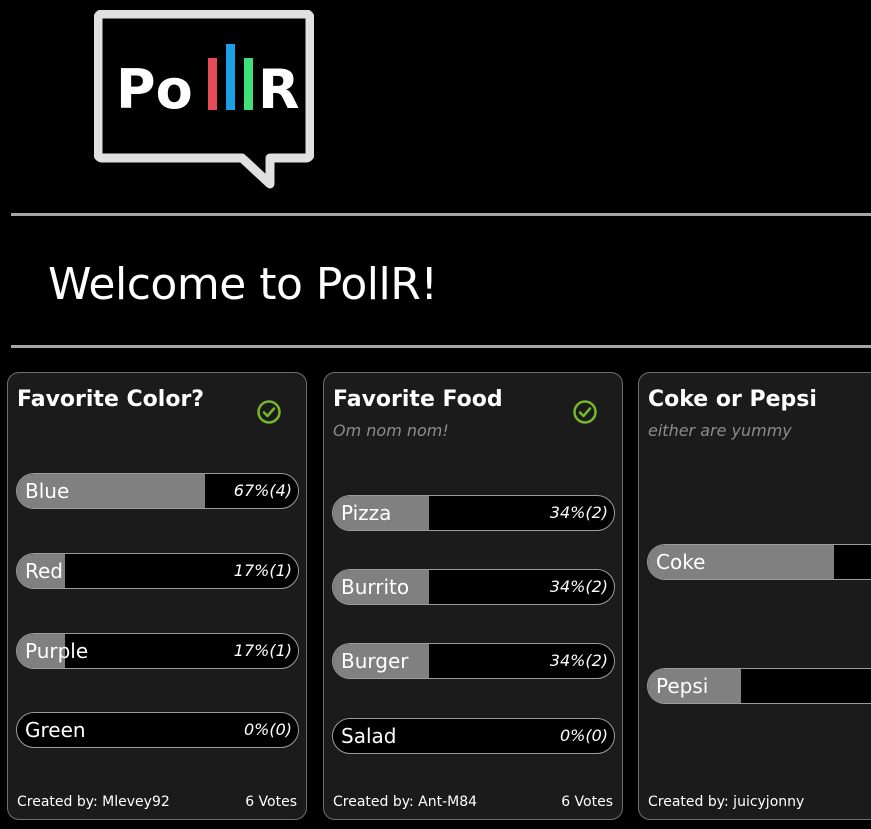  I want to click on pollr-logo: Po R, so click(204, 99).